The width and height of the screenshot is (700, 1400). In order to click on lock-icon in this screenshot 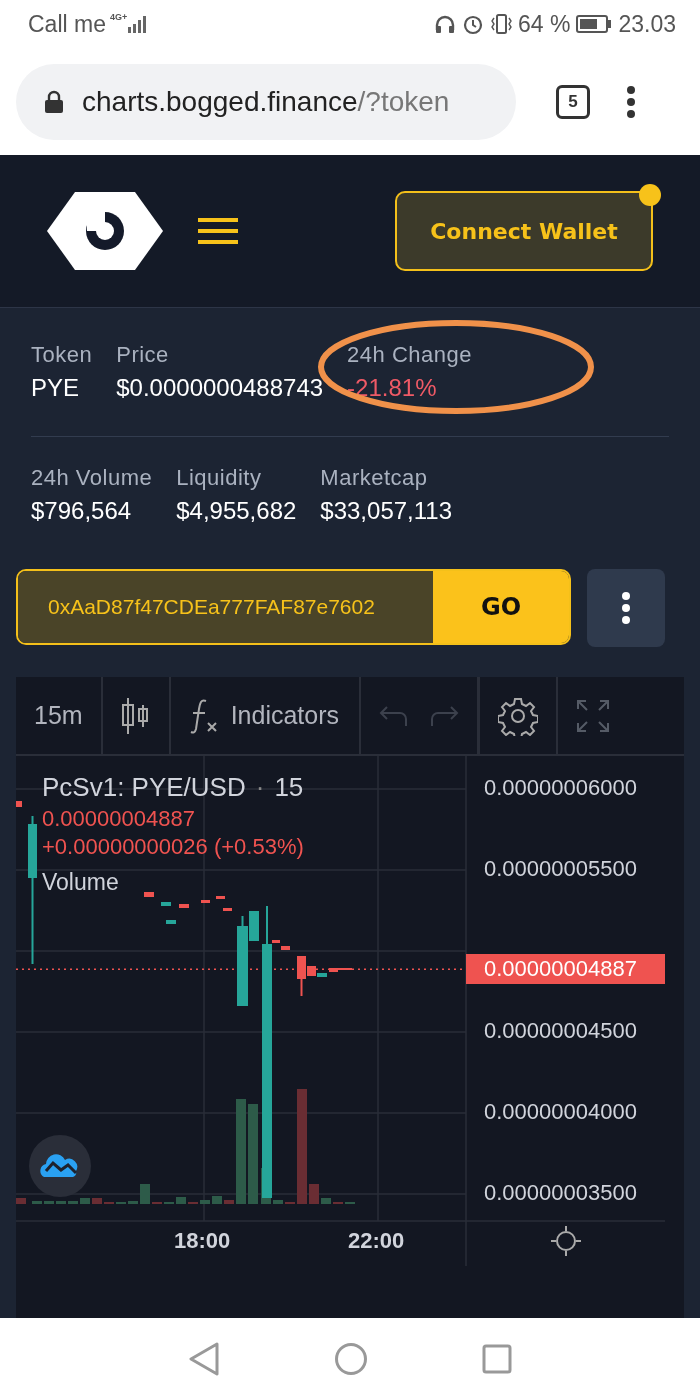, I will do `click(54, 101)`.